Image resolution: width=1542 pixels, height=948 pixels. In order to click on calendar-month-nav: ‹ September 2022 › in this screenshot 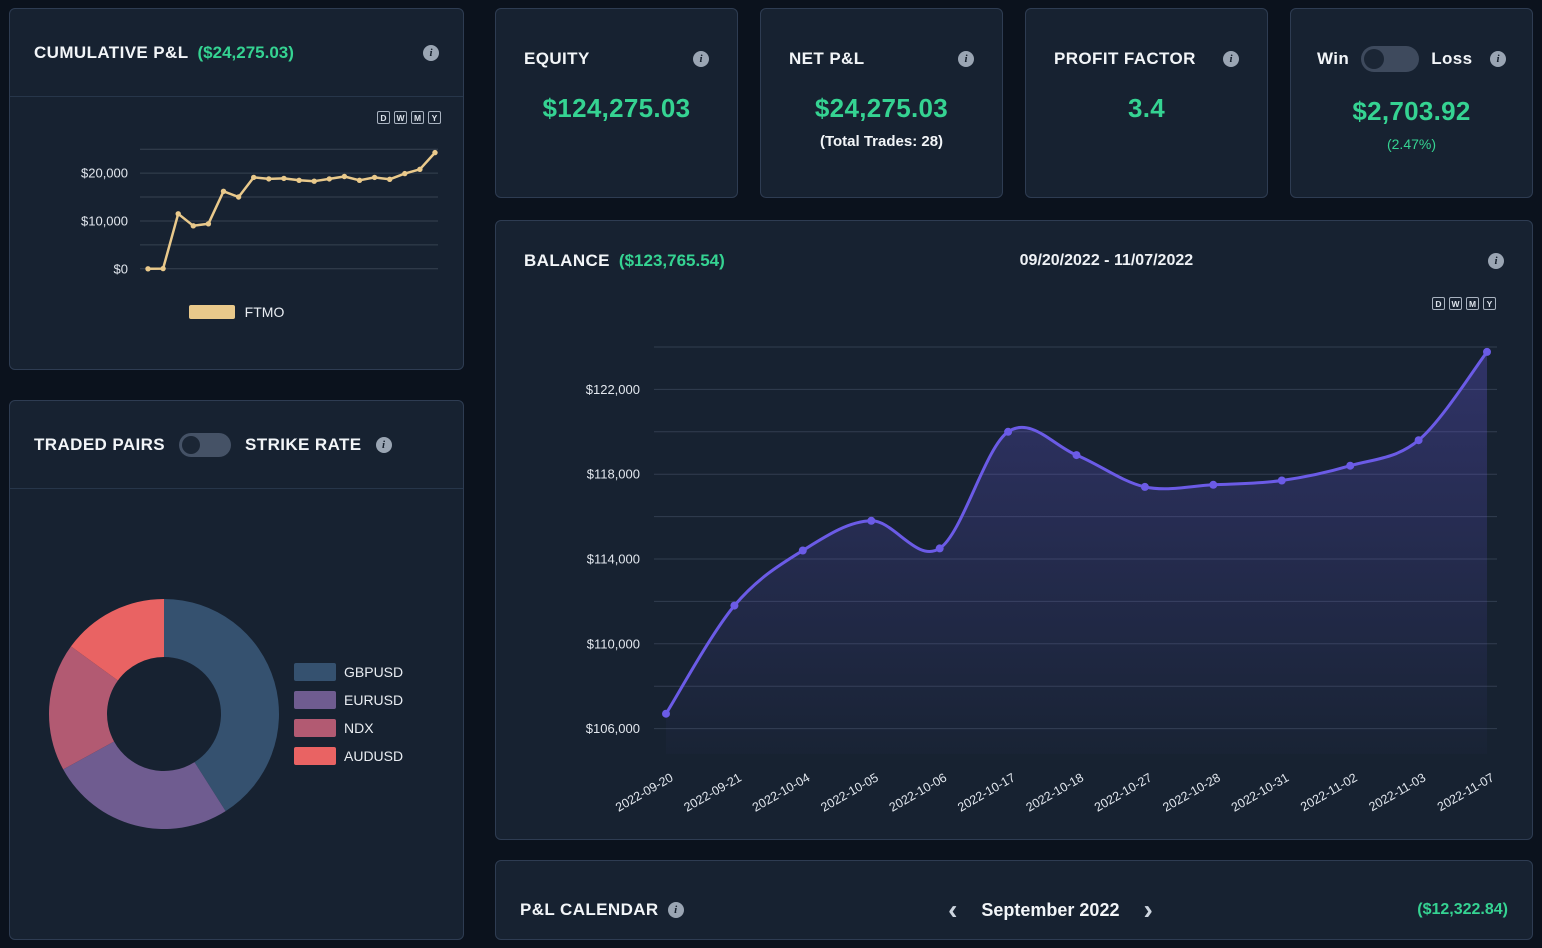, I will do `click(1051, 909)`.